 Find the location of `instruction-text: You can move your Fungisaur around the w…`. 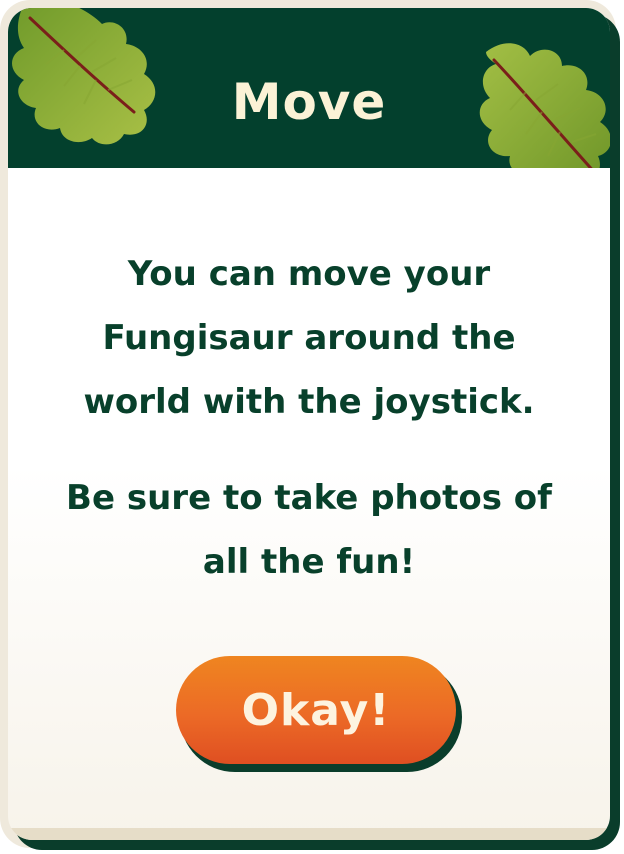

instruction-text: You can move your Fungisaur around the w… is located at coordinates (309, 338).